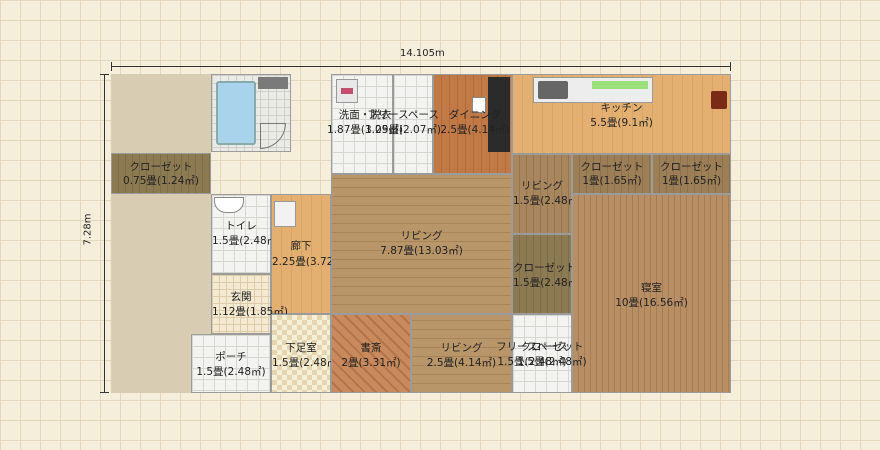 This screenshot has width=880, height=450. What do you see at coordinates (362, 124) in the screenshot?
I see `washroom` at bounding box center [362, 124].